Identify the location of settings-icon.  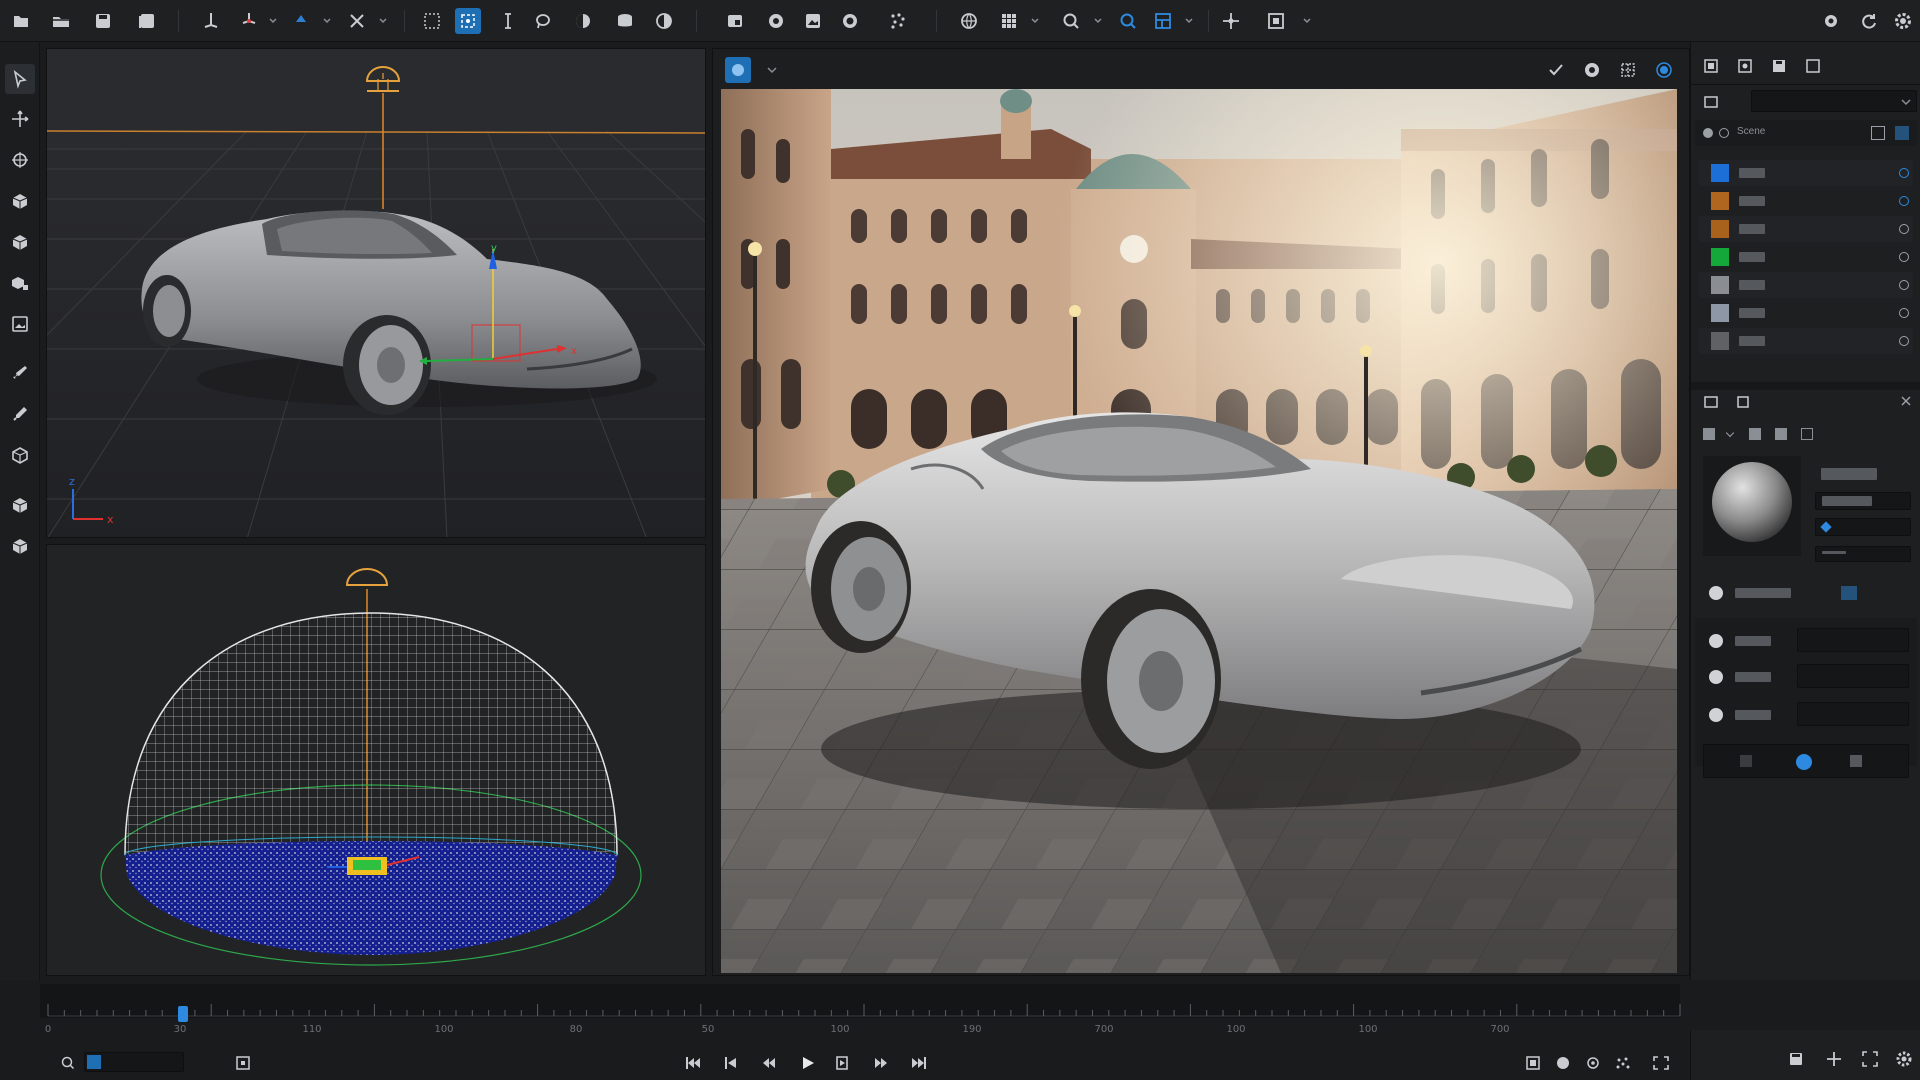
(1831, 21).